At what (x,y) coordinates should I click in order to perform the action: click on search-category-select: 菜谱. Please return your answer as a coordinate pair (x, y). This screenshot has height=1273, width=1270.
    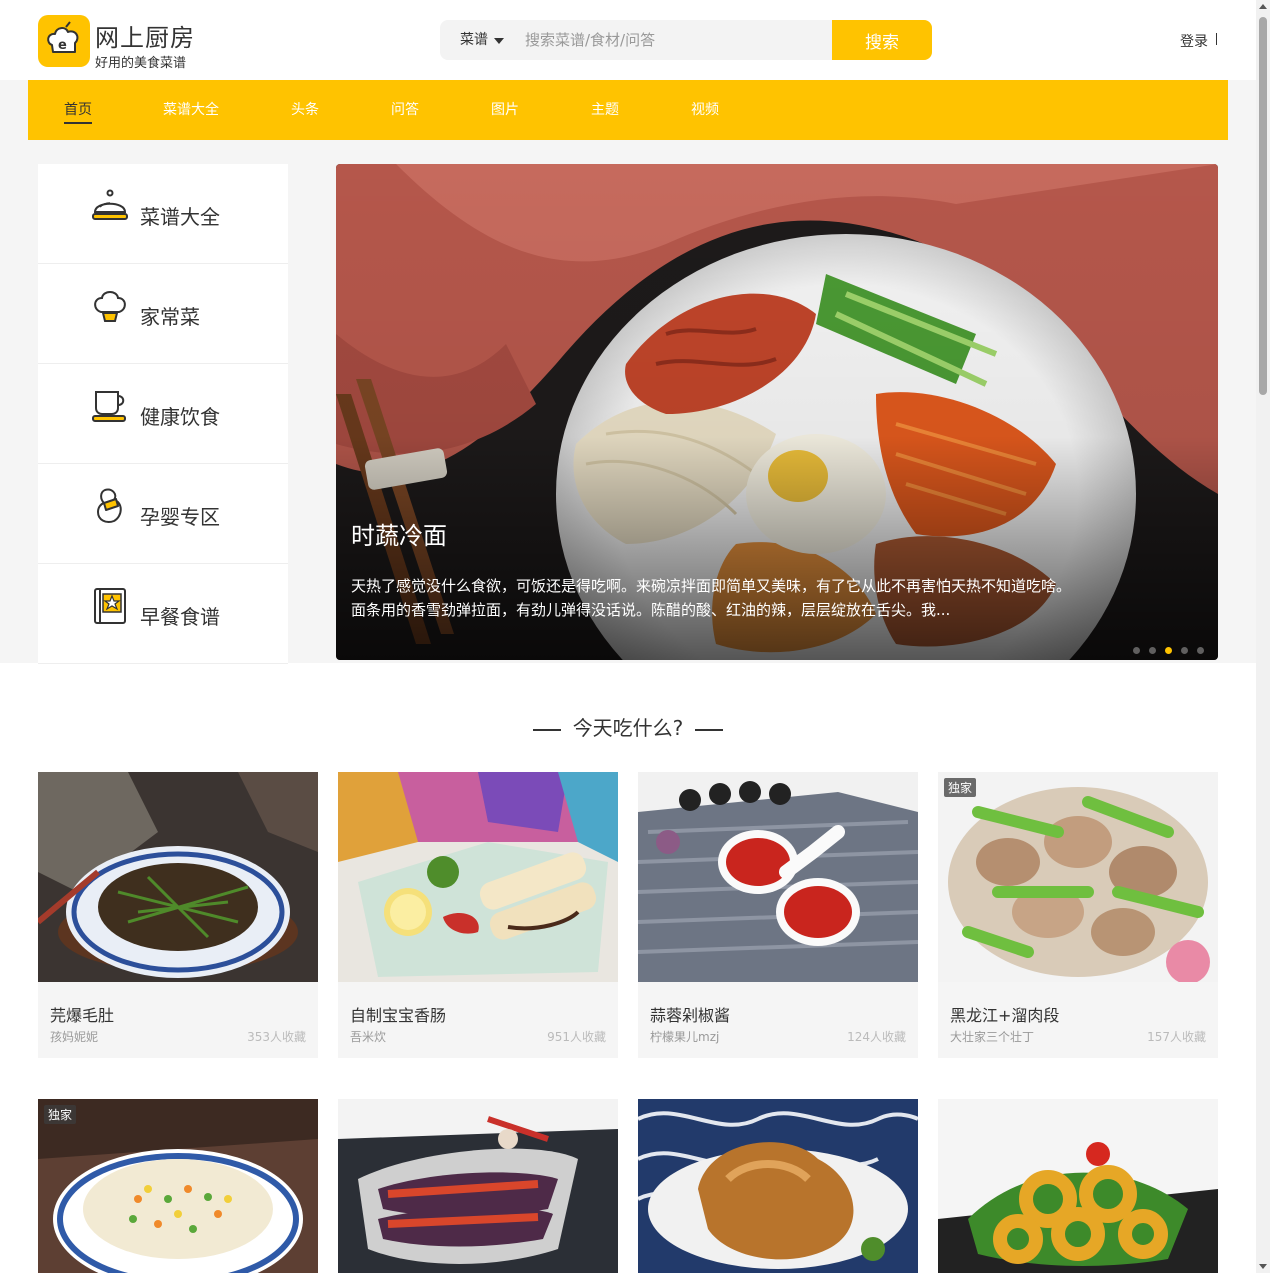
    Looking at the image, I should click on (480, 40).